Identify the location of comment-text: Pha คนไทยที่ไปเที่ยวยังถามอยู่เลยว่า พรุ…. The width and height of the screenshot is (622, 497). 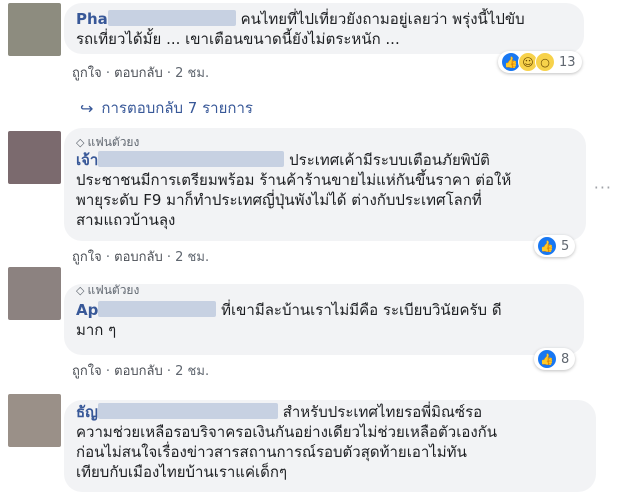
(324, 29).